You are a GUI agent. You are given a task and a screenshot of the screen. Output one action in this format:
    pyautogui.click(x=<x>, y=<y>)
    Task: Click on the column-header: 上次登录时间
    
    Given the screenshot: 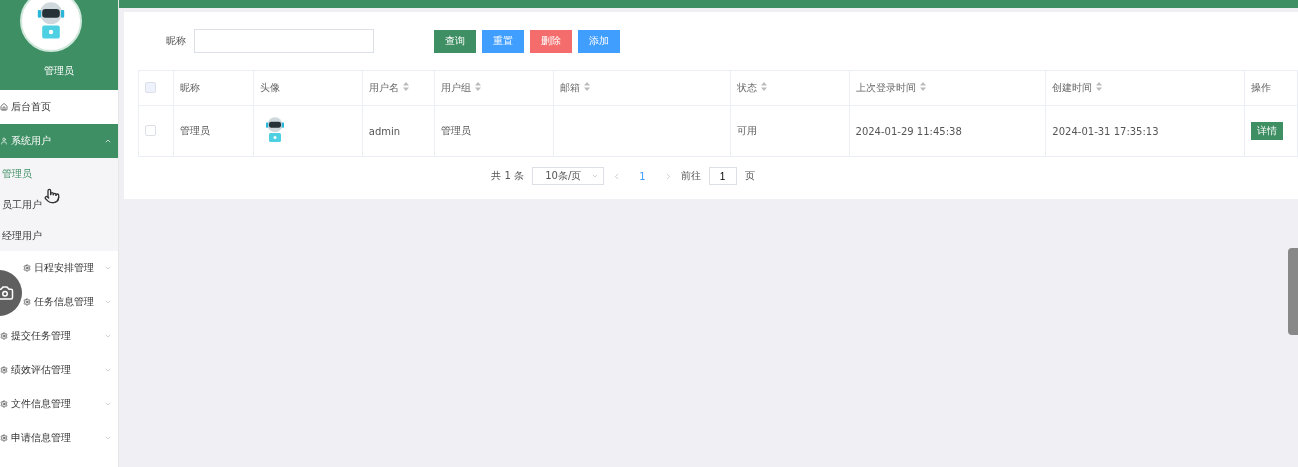 What is the action you would take?
    pyautogui.click(x=885, y=87)
    